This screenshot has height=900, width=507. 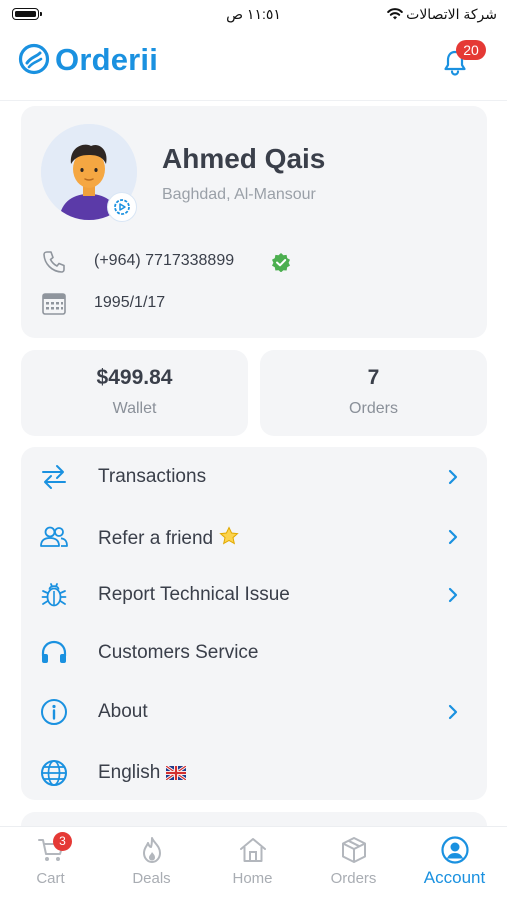 What do you see at coordinates (50, 863) in the screenshot?
I see `tab-cart: 3 Cart` at bounding box center [50, 863].